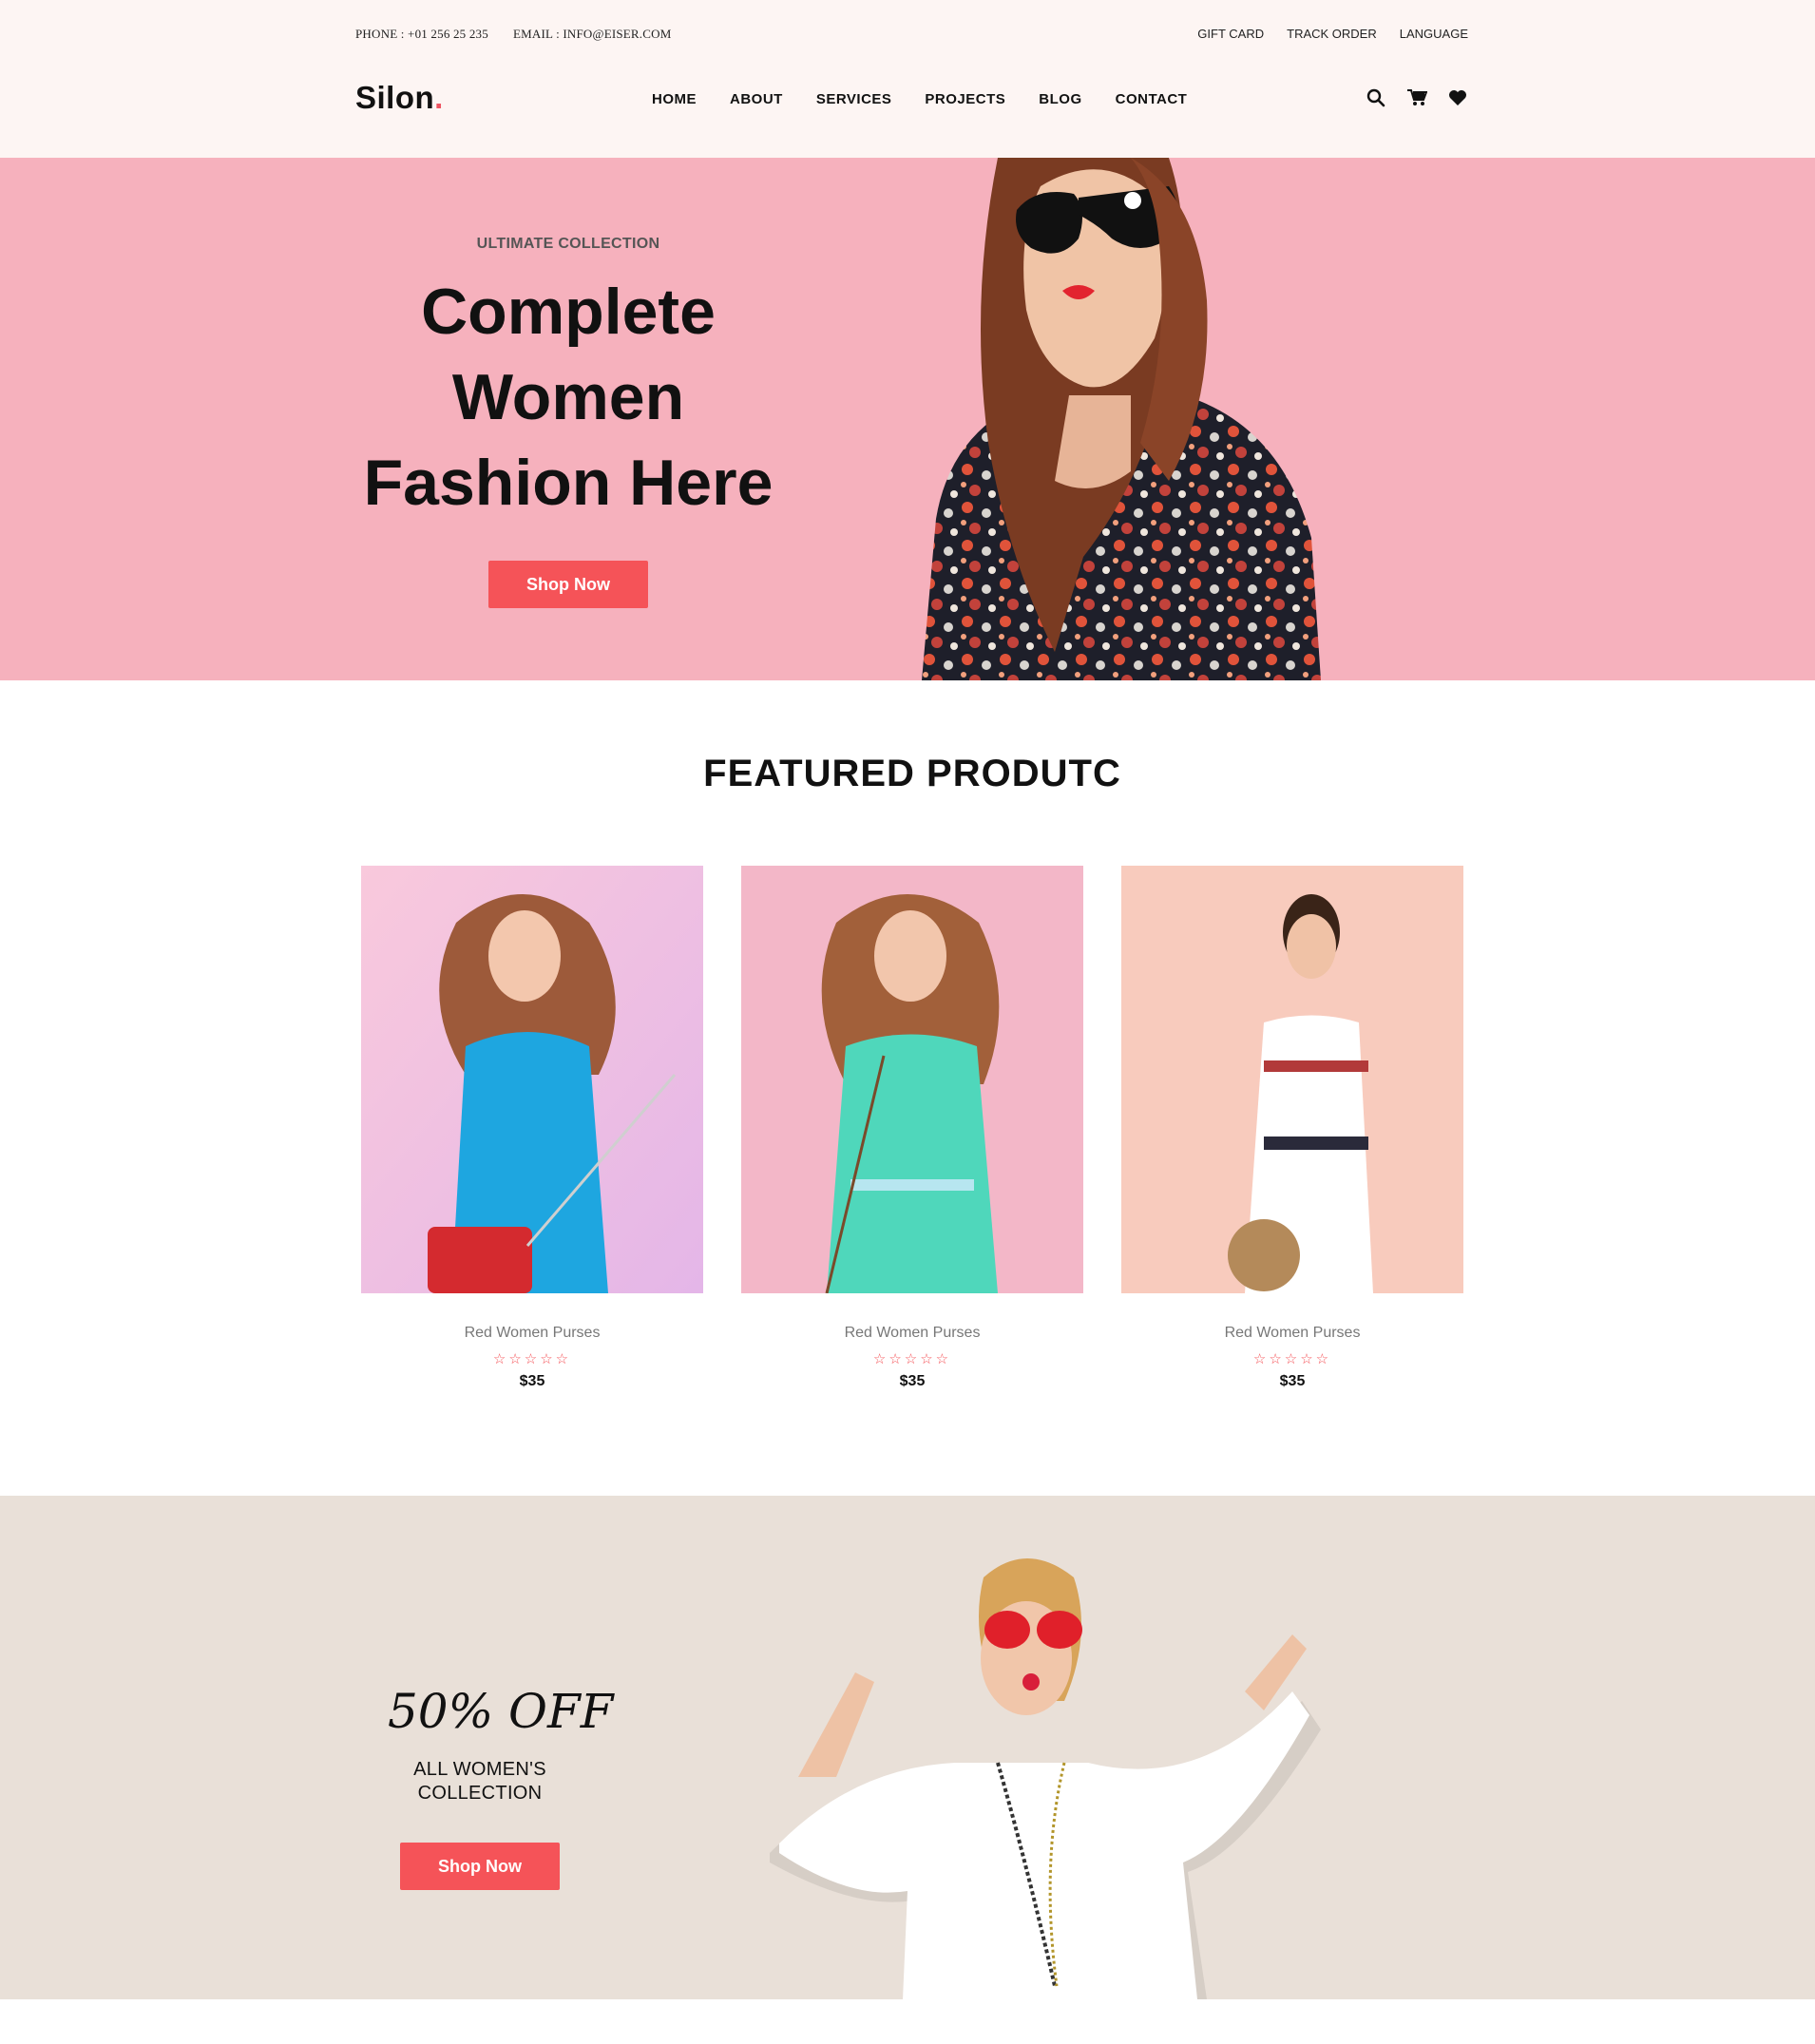 This screenshot has width=1815, height=2044. I want to click on hero-shop-now-button: Shop Now, so click(568, 584).